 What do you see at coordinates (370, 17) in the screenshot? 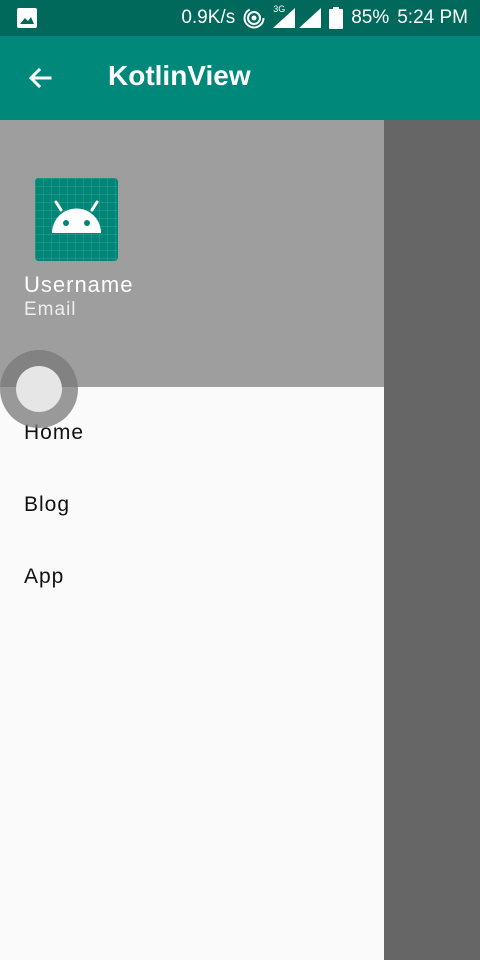
I see `battery-percent: 85%` at bounding box center [370, 17].